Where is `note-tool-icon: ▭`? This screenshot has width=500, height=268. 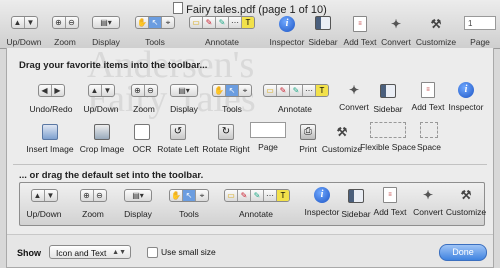 note-tool-icon: ▭ is located at coordinates (196, 22).